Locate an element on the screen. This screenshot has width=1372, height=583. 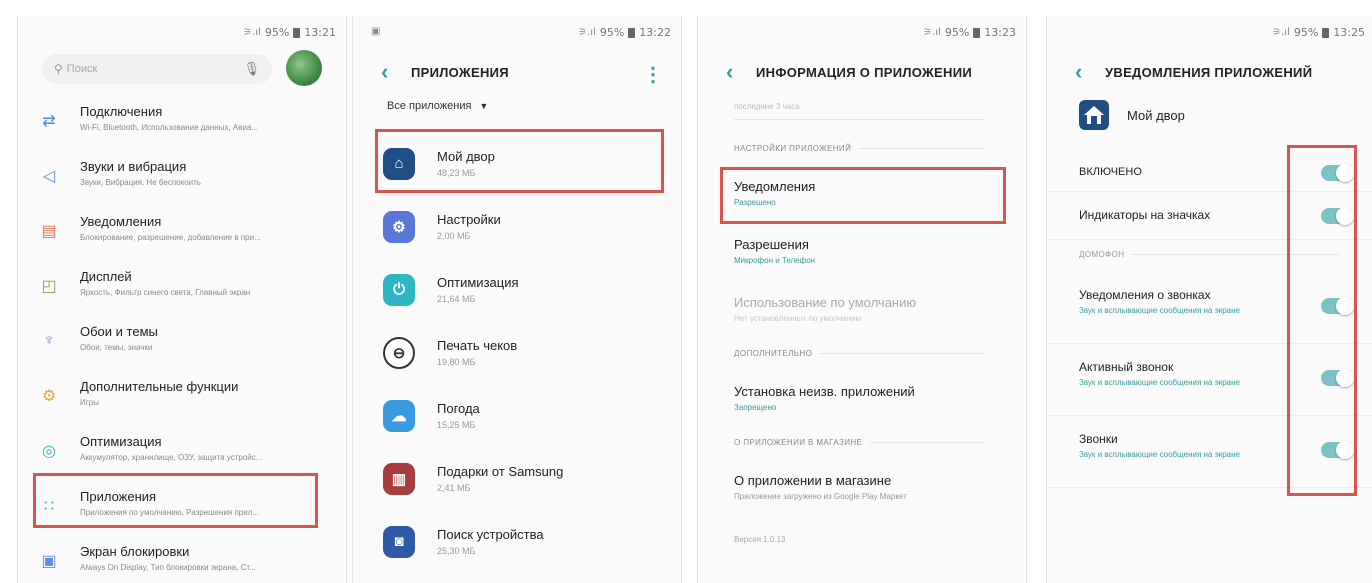
app-header: Мой двор is located at coordinates (1132, 115).